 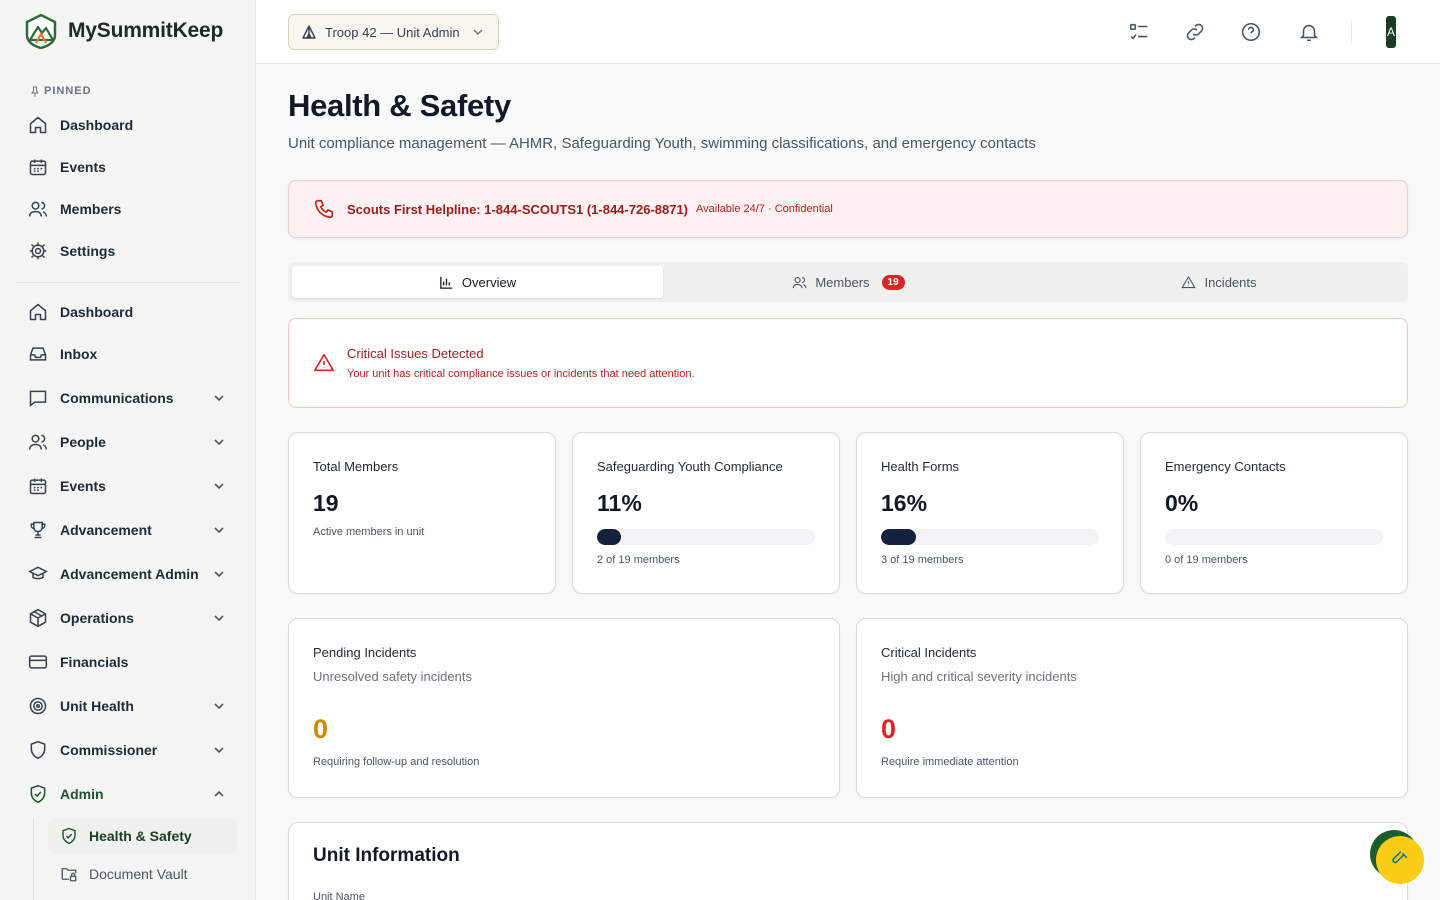 What do you see at coordinates (38, 251) in the screenshot?
I see `gear-icon` at bounding box center [38, 251].